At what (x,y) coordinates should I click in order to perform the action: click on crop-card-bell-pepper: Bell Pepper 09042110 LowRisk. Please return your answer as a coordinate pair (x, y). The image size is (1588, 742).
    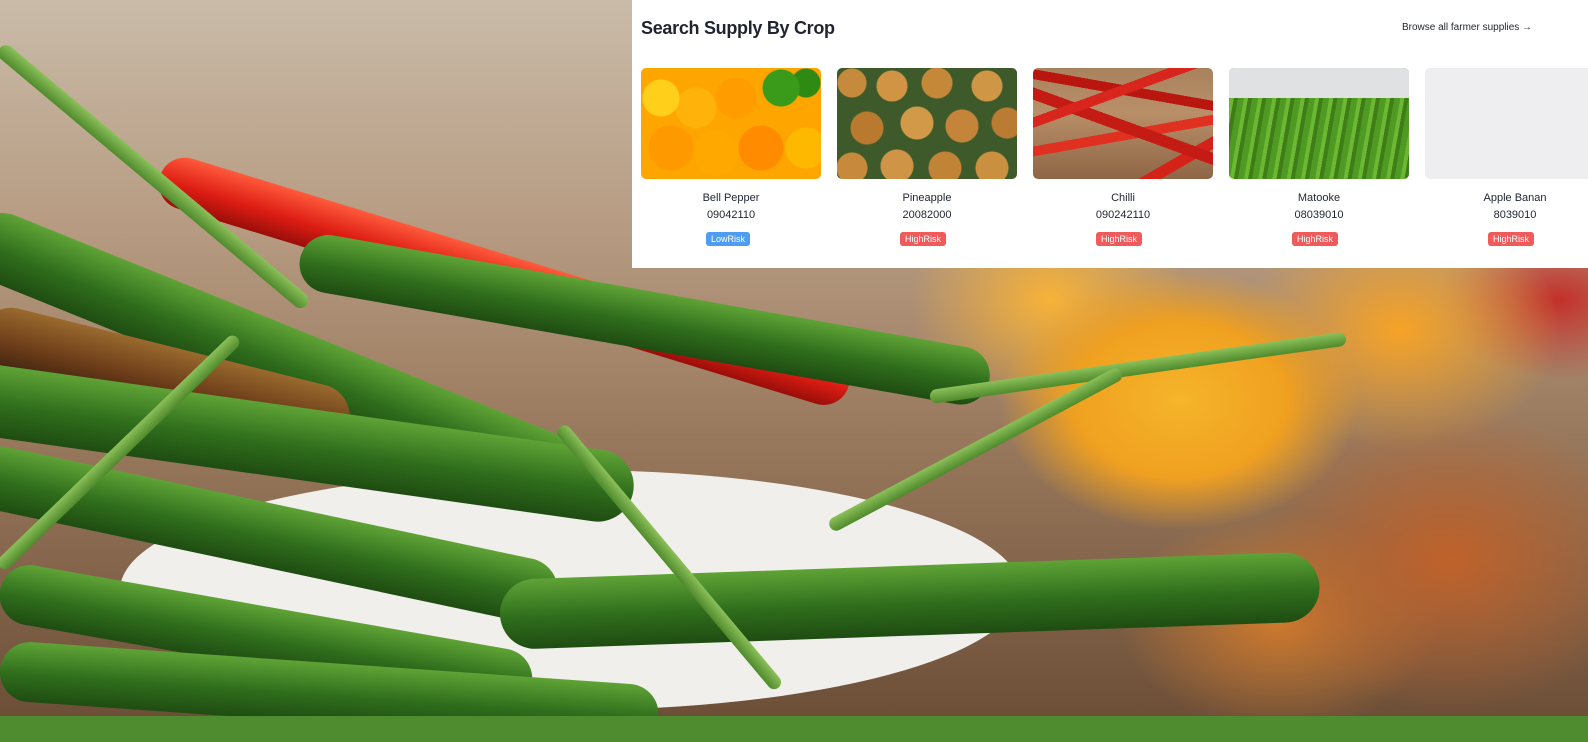
    Looking at the image, I should click on (731, 158).